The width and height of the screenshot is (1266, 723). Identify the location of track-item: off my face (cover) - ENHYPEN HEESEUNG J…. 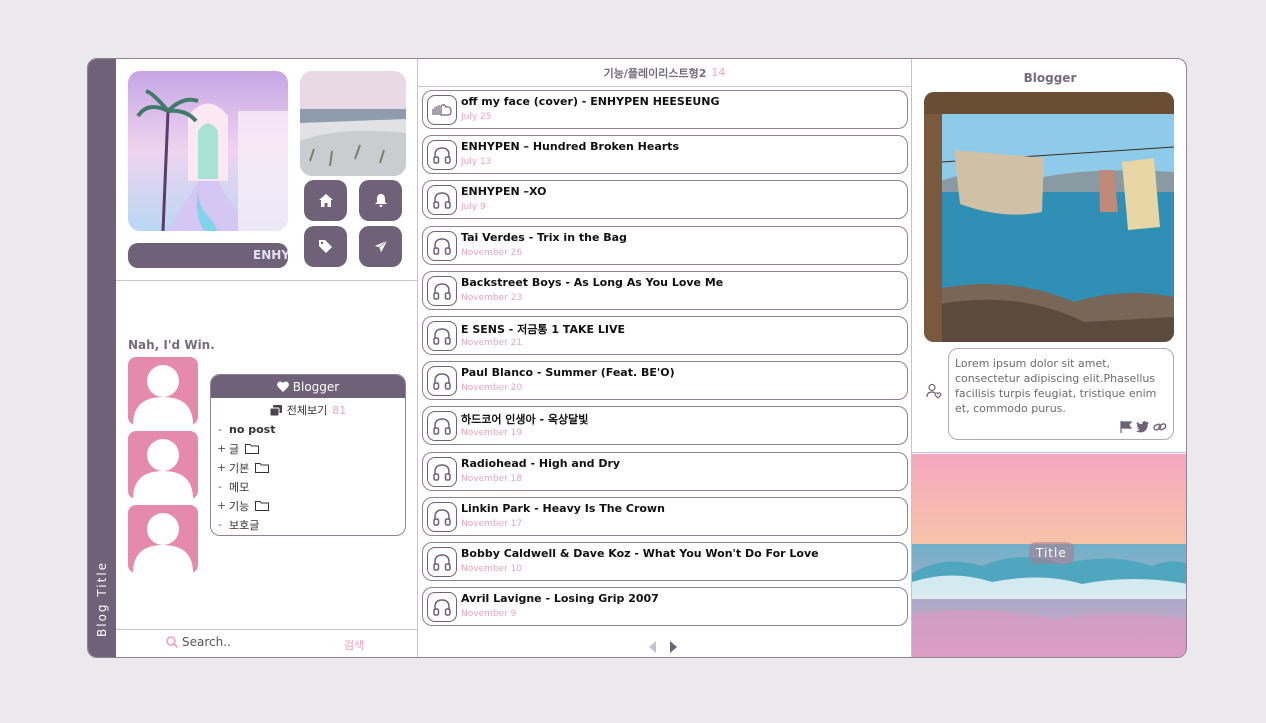
(665, 109).